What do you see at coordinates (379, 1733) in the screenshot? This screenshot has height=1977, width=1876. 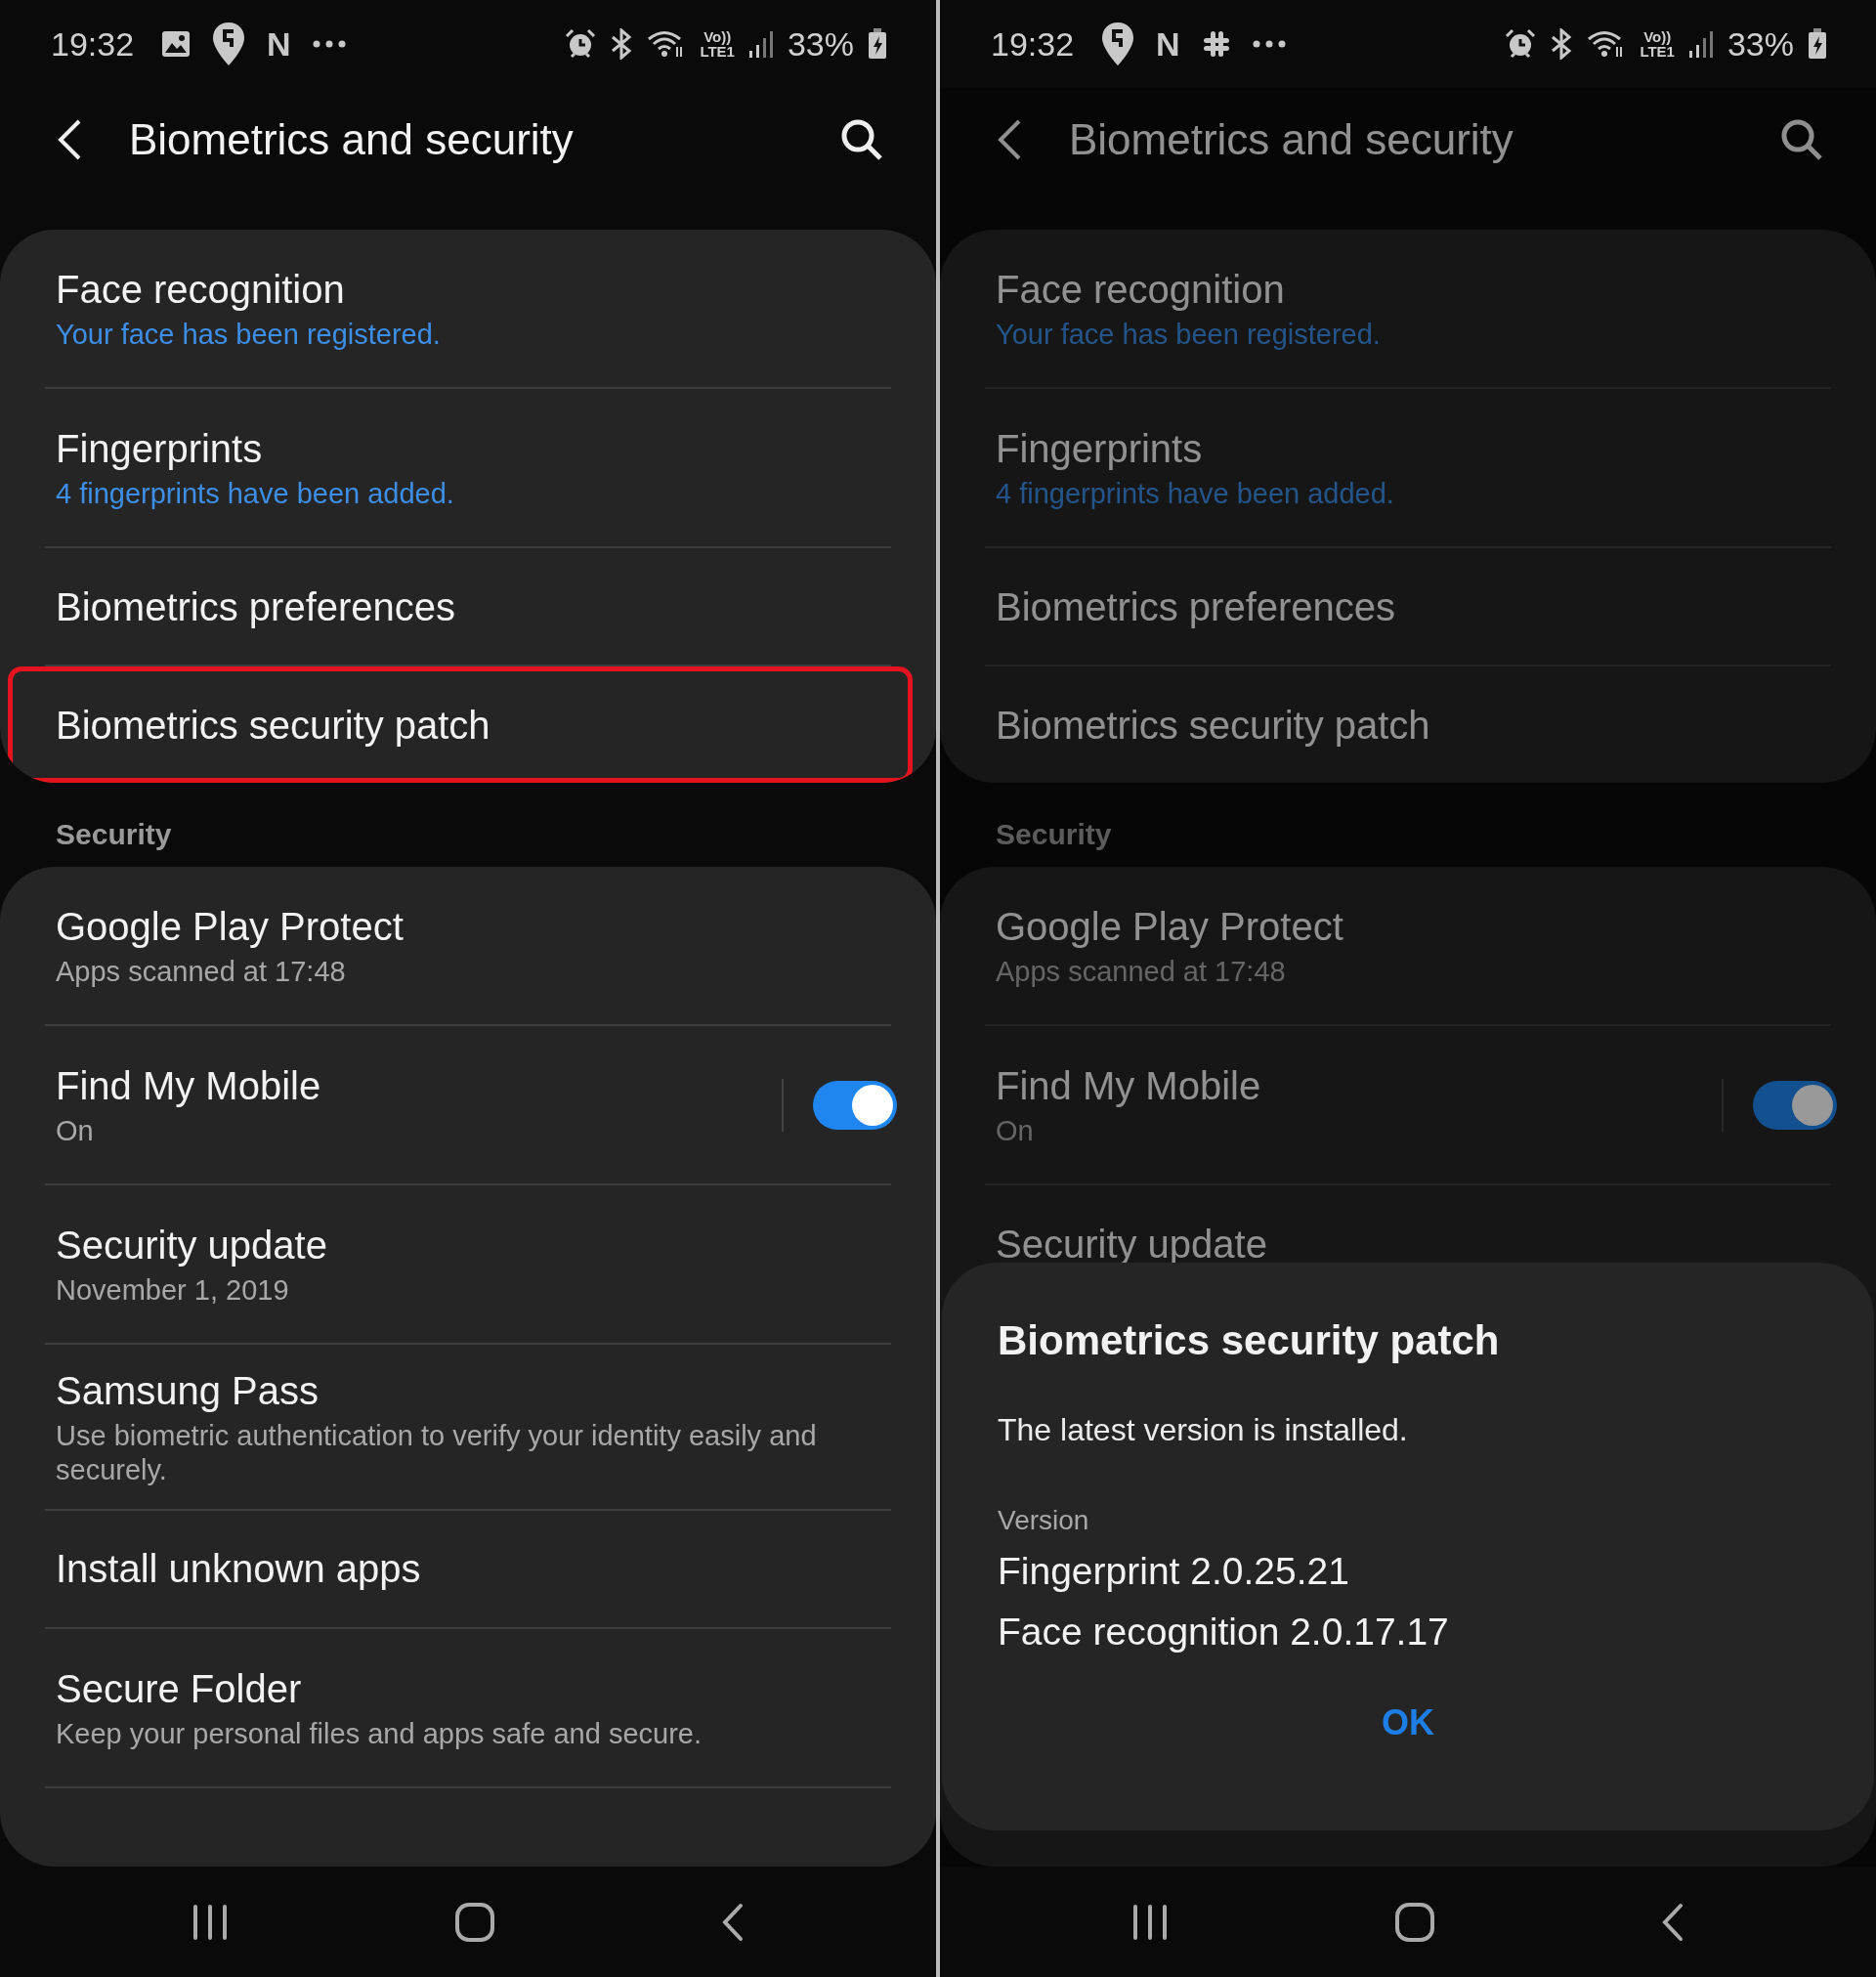 I see `item-subtitle: Keep your personal files and apps safe and secure.` at bounding box center [379, 1733].